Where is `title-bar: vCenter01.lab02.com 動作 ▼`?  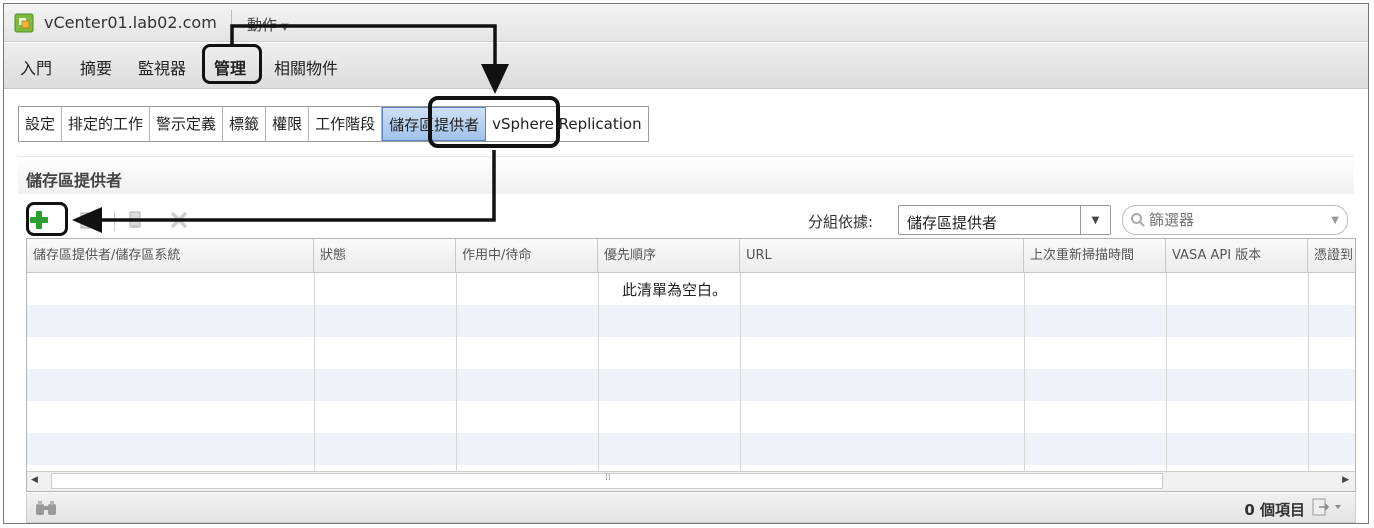
title-bar: vCenter01.lab02.com 動作 ▼ is located at coordinates (686, 23).